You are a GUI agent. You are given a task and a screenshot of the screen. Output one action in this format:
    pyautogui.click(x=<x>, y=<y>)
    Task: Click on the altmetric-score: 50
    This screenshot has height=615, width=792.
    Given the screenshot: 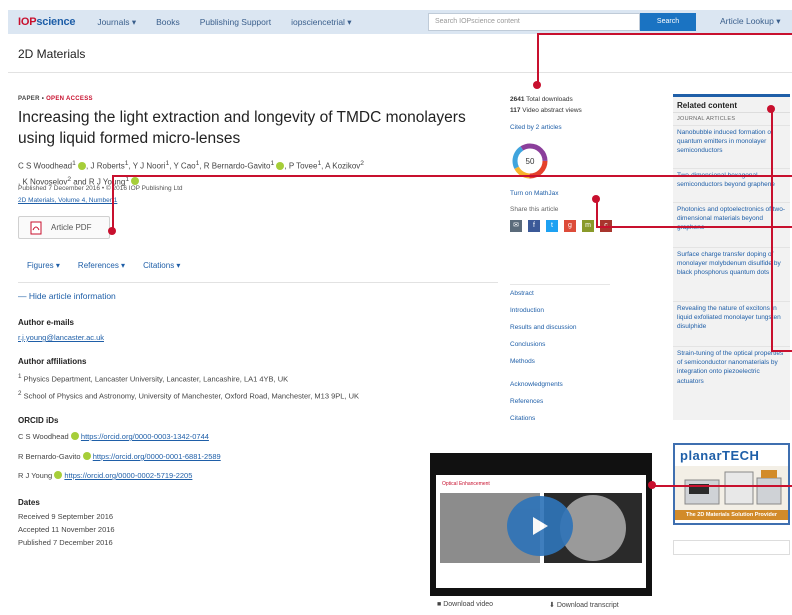 What is the action you would take?
    pyautogui.click(x=530, y=161)
    